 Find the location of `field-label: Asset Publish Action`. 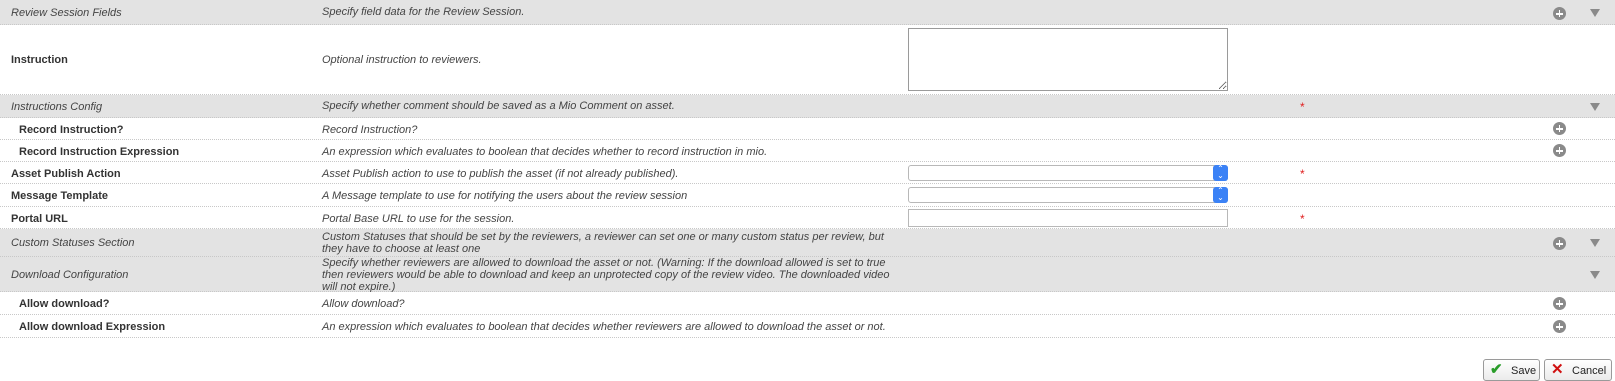

field-label: Asset Publish Action is located at coordinates (66, 174).